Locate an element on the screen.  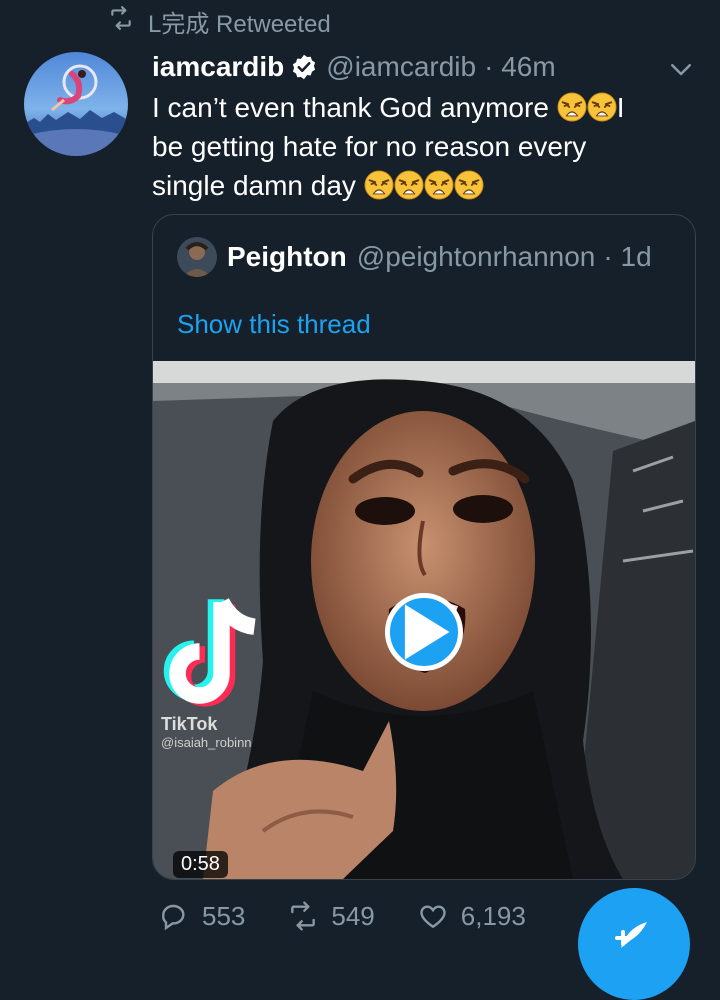
like-button: 6,193 is located at coordinates (471, 916).